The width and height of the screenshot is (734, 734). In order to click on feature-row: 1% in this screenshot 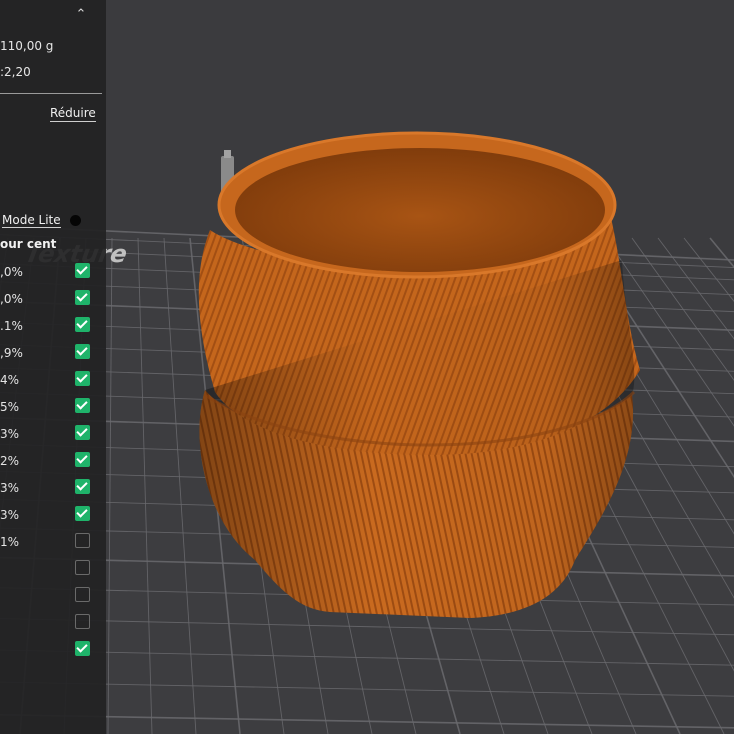, I will do `click(53, 543)`.